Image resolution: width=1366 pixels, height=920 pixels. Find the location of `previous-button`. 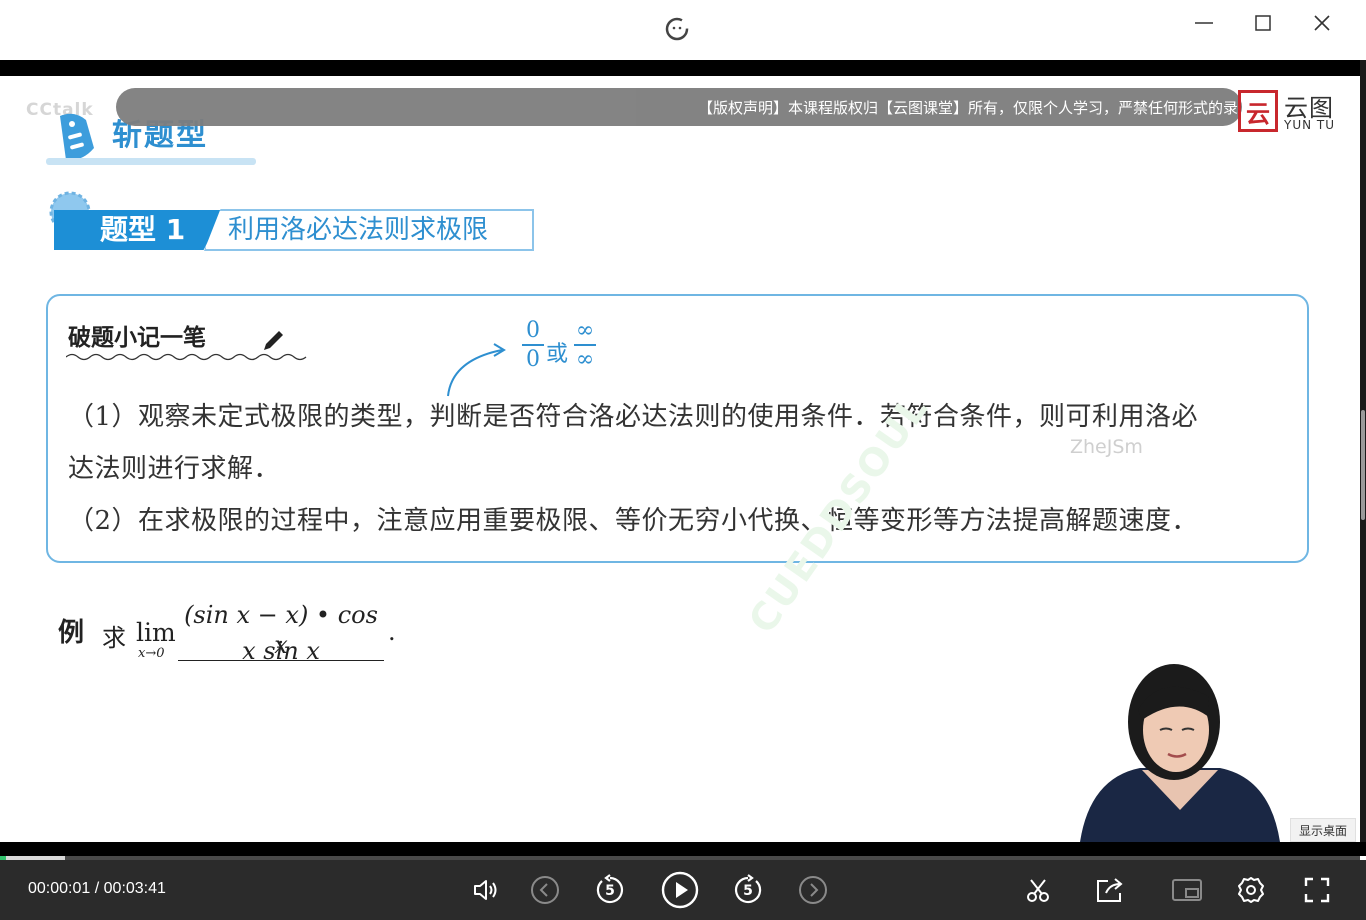

previous-button is located at coordinates (545, 890).